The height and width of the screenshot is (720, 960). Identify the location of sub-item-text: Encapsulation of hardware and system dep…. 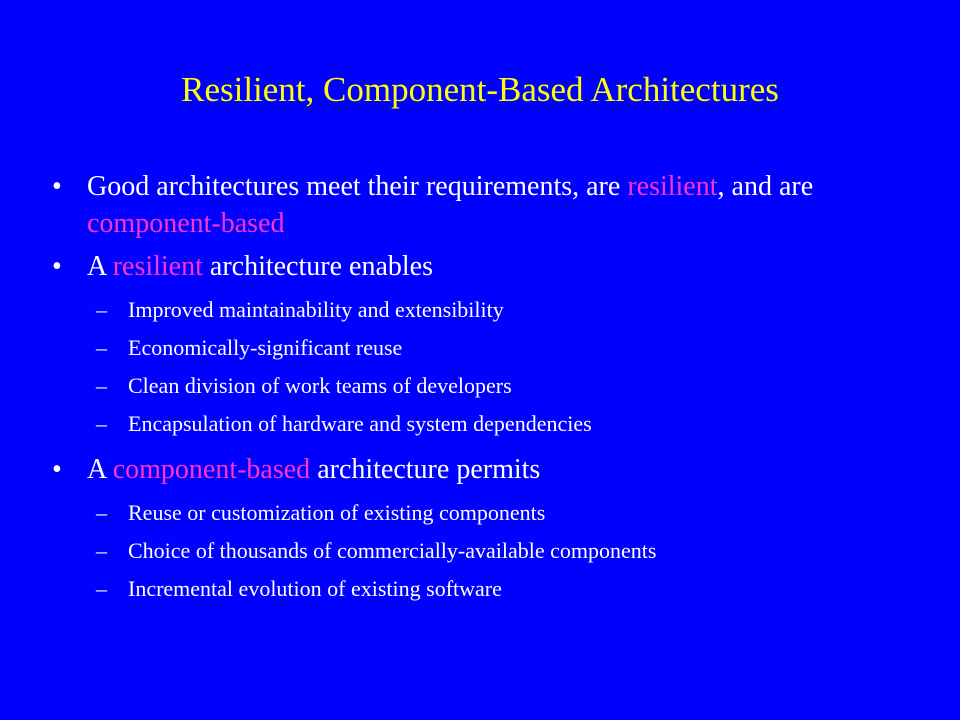
(360, 423).